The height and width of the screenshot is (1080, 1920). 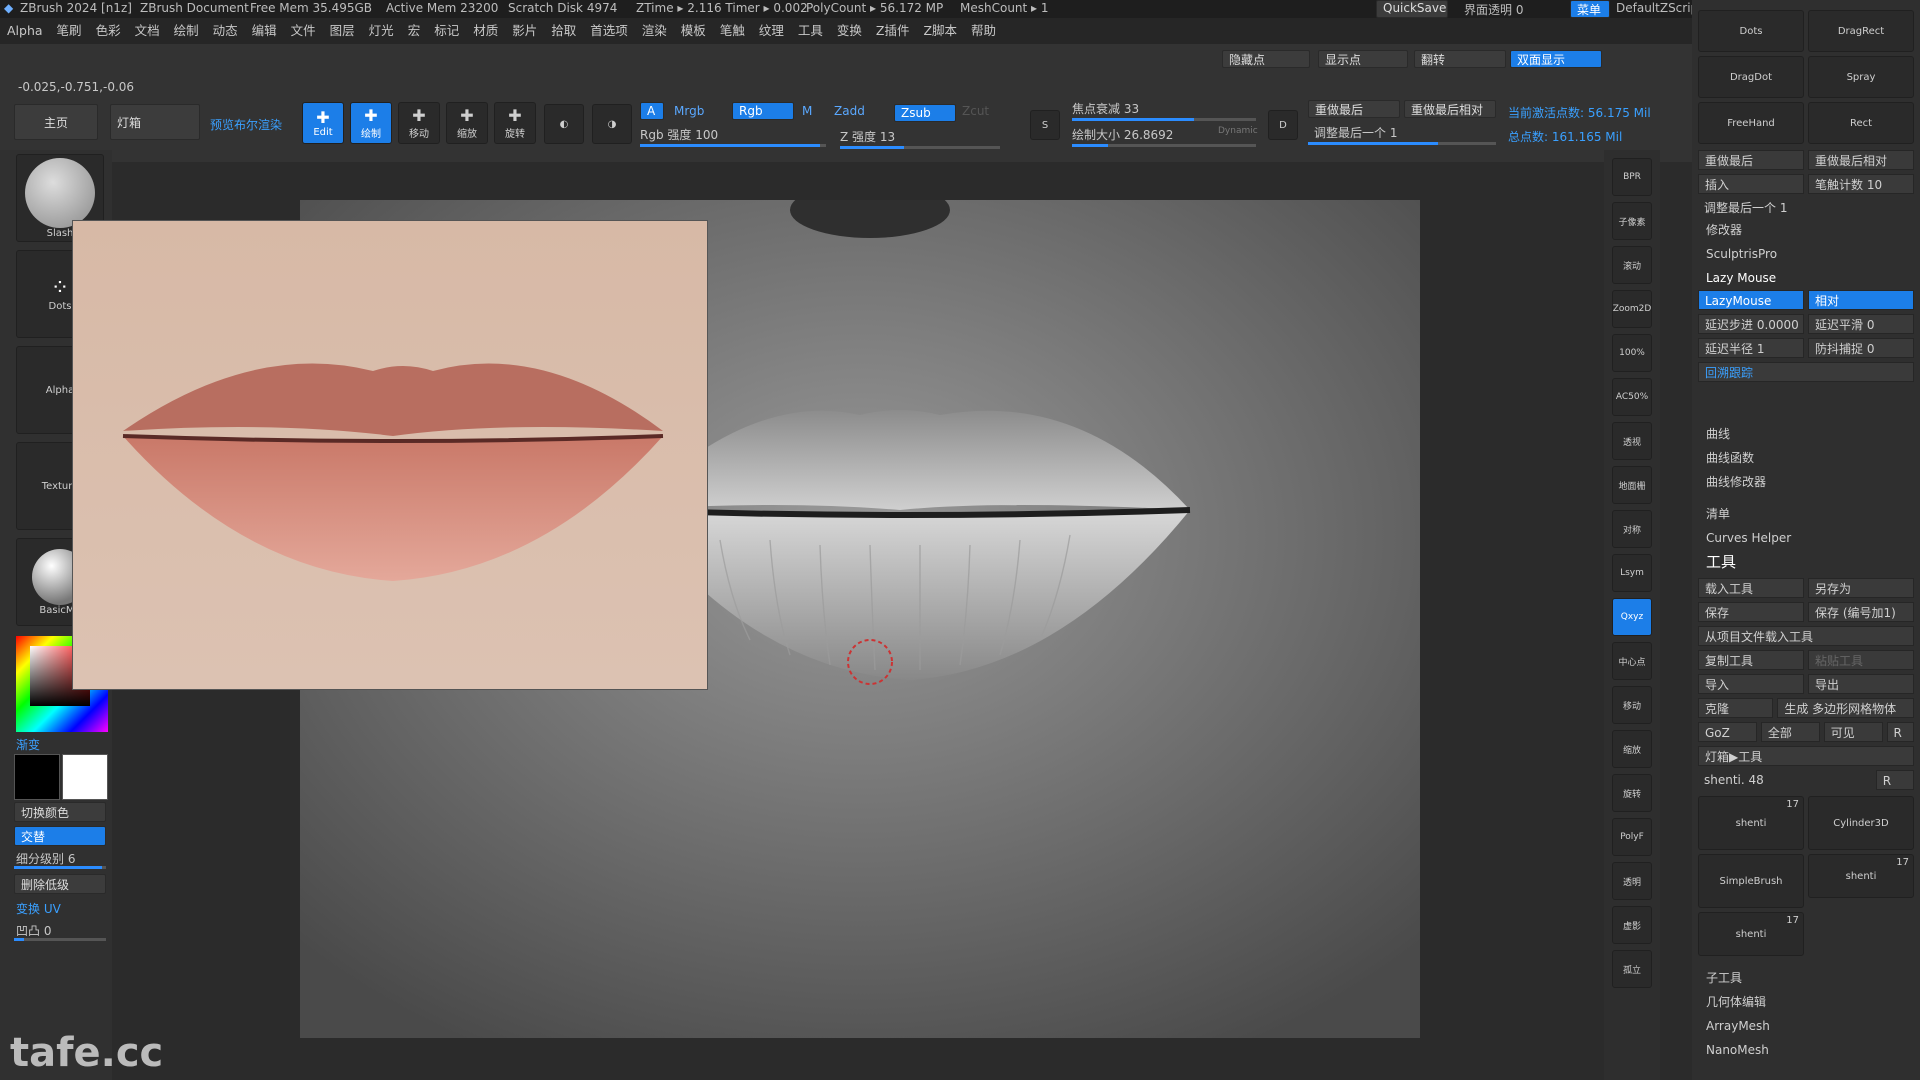 I want to click on lazy-radius-slider: 延迟半径 1, so click(x=1751, y=348).